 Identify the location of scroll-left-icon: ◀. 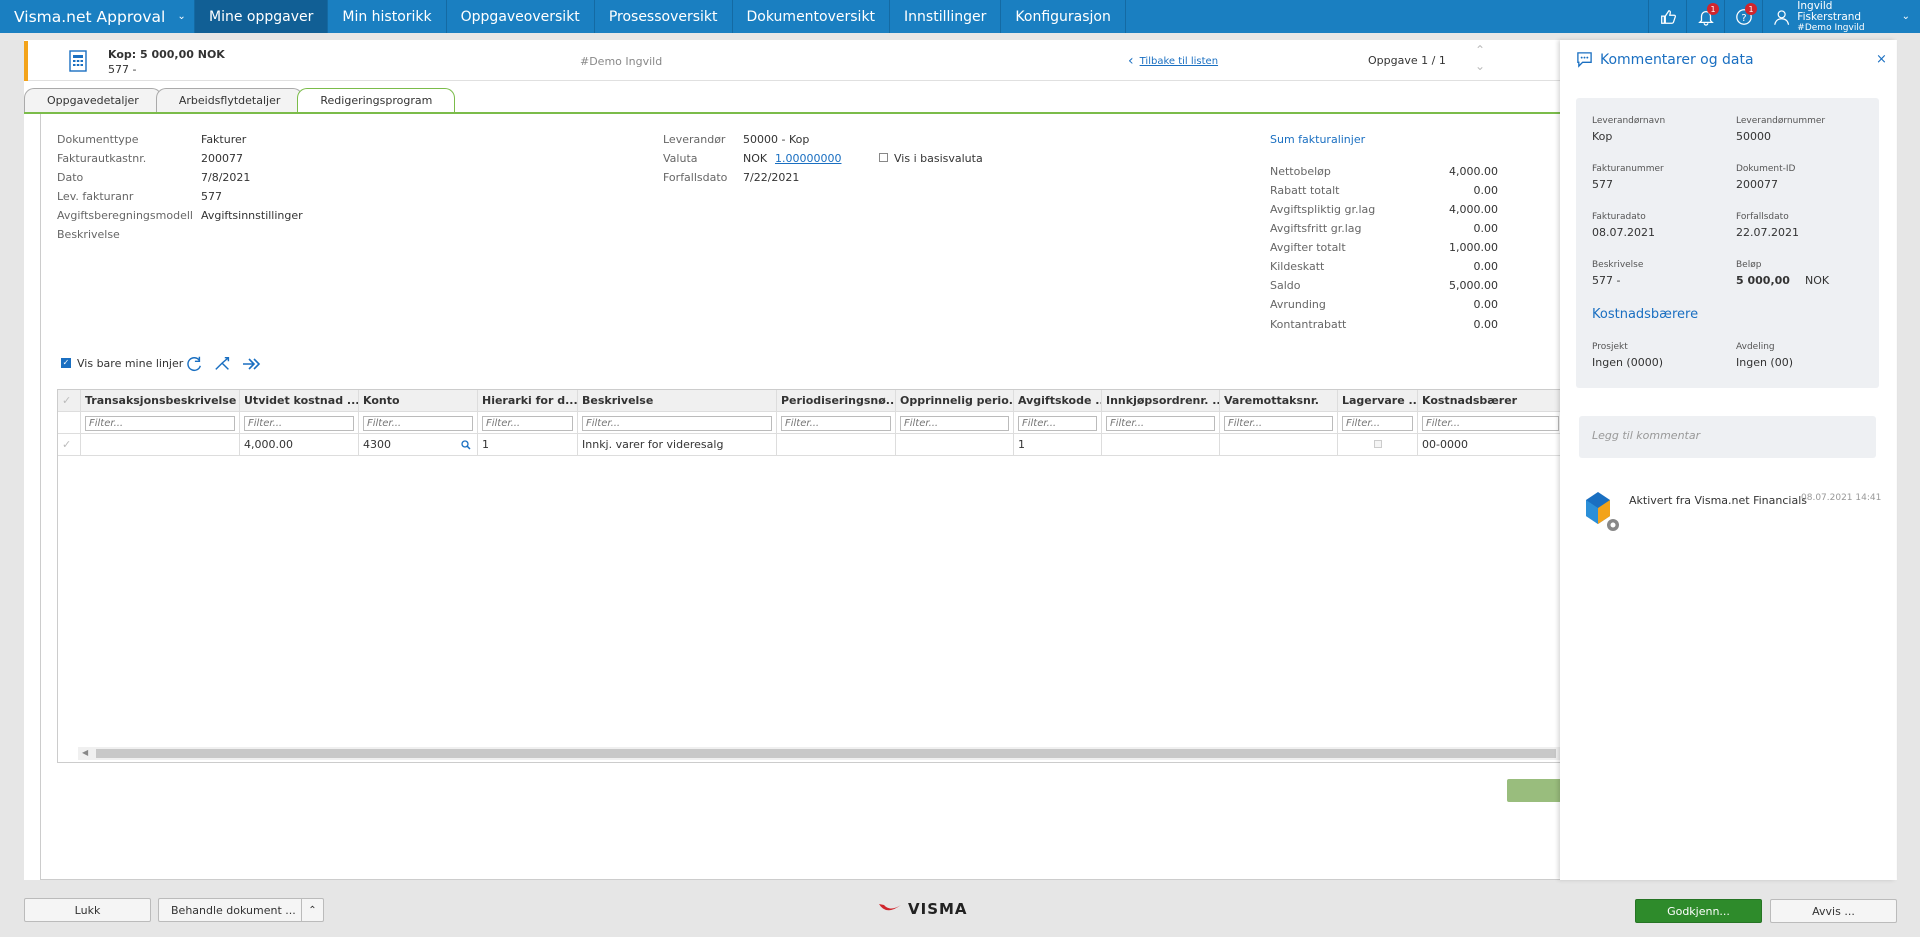
(85, 752).